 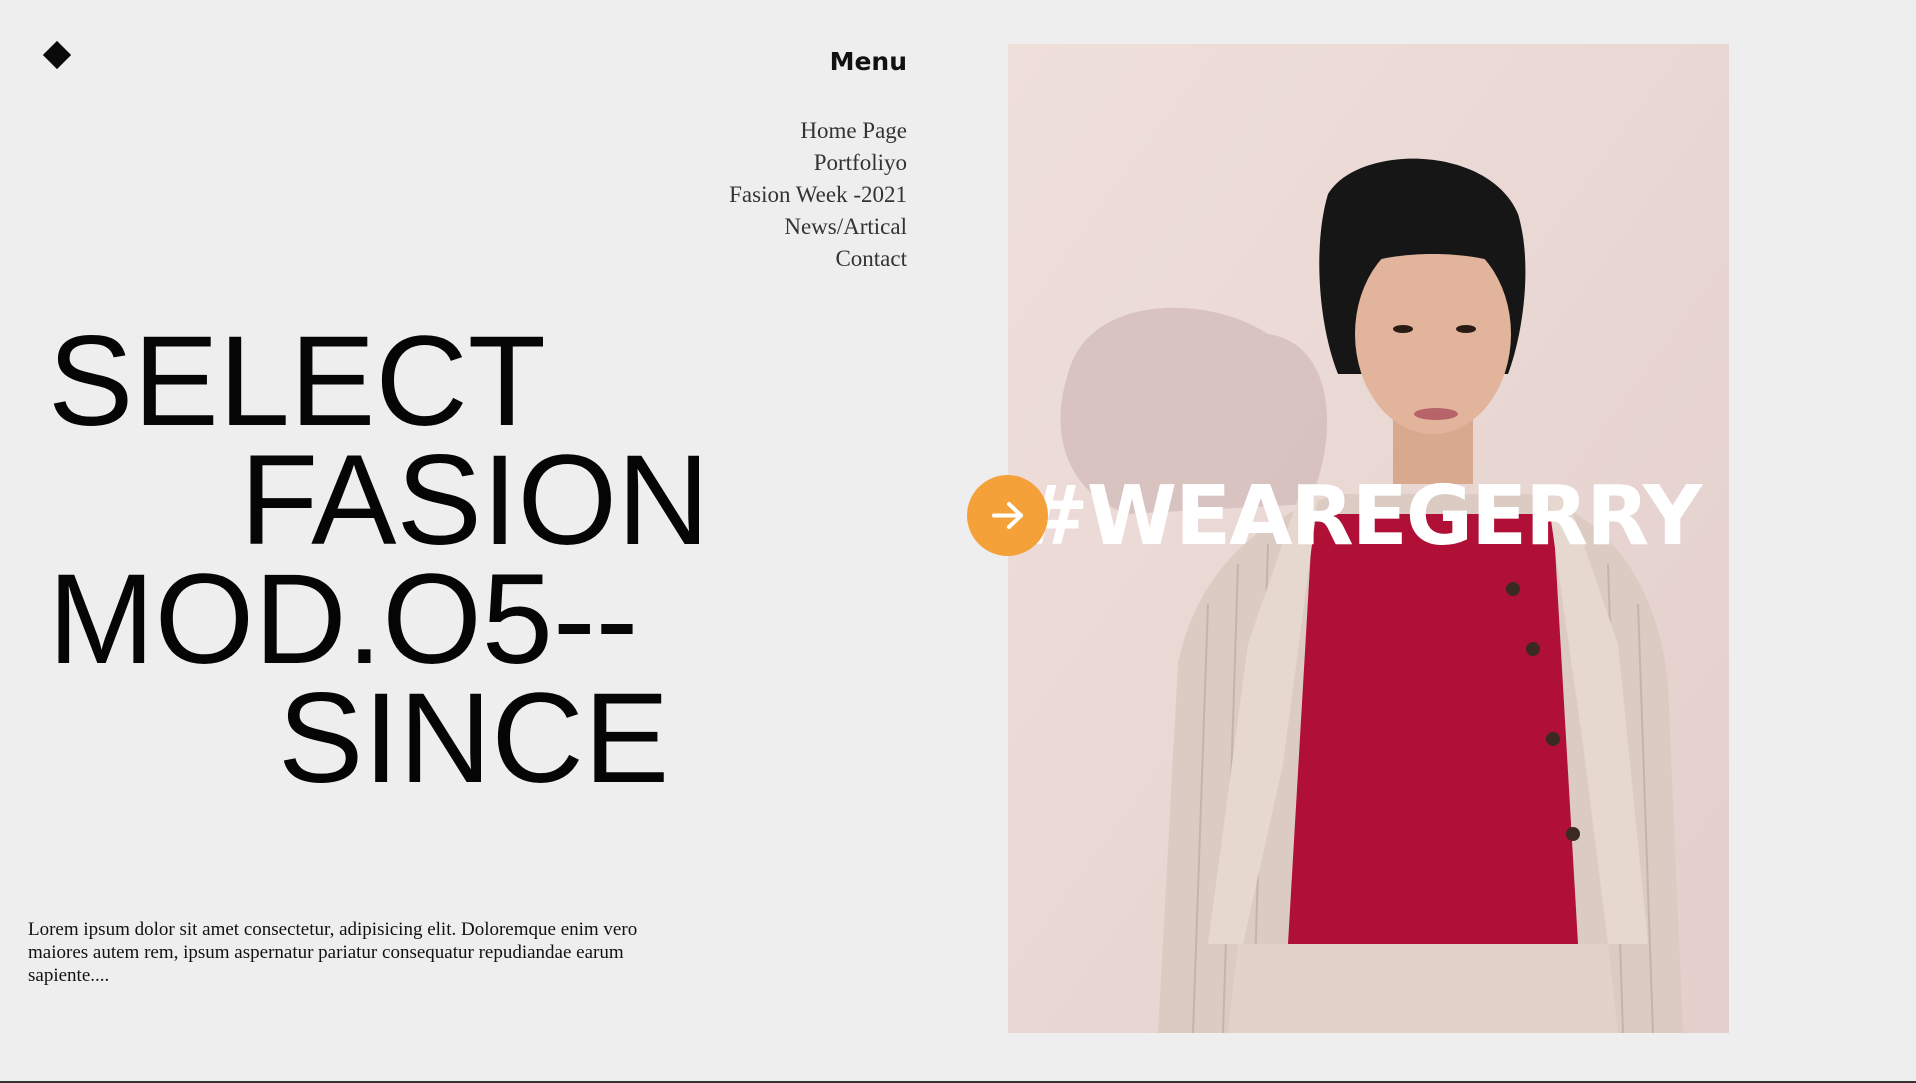 I want to click on hero-line-4: SINCE, so click(x=474, y=738).